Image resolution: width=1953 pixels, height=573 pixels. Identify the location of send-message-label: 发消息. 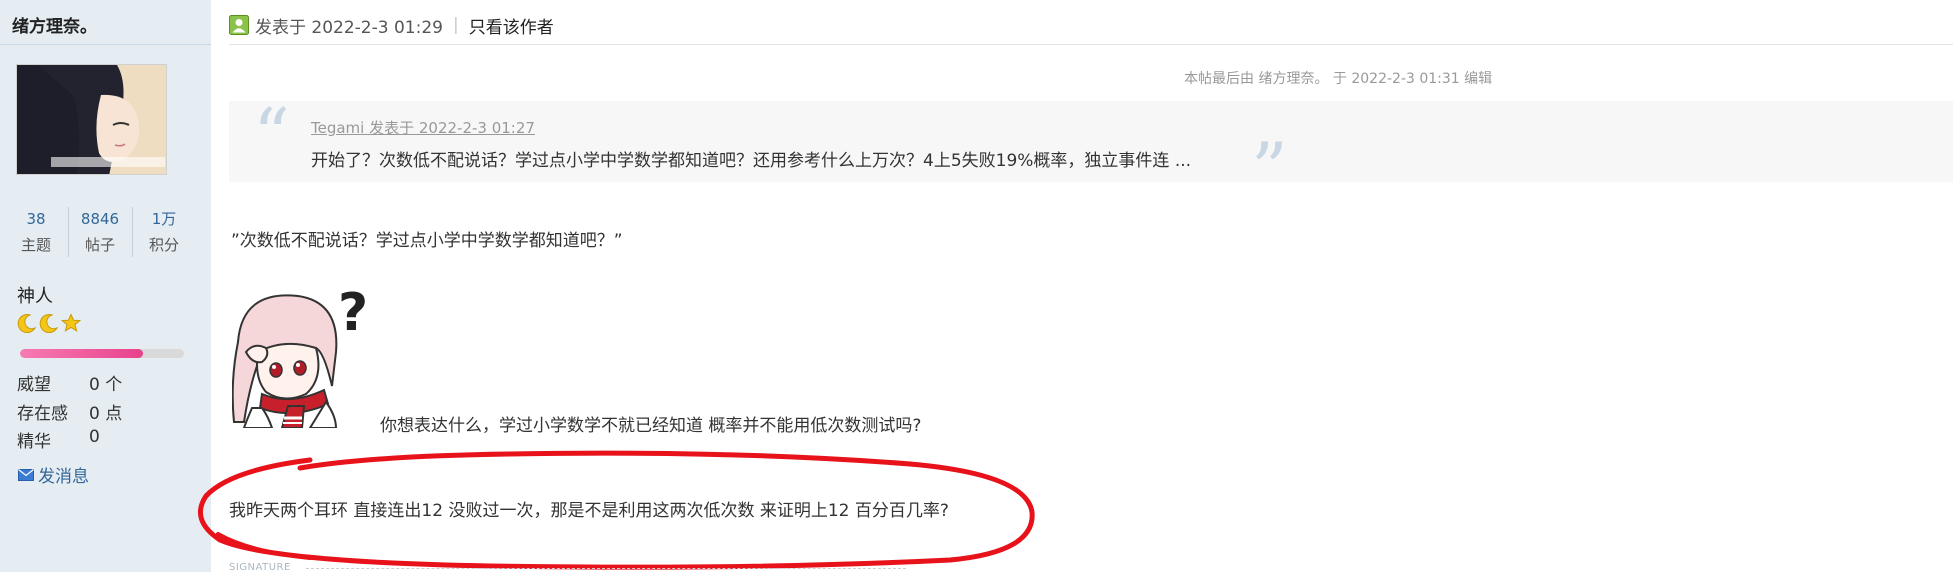
(63, 477).